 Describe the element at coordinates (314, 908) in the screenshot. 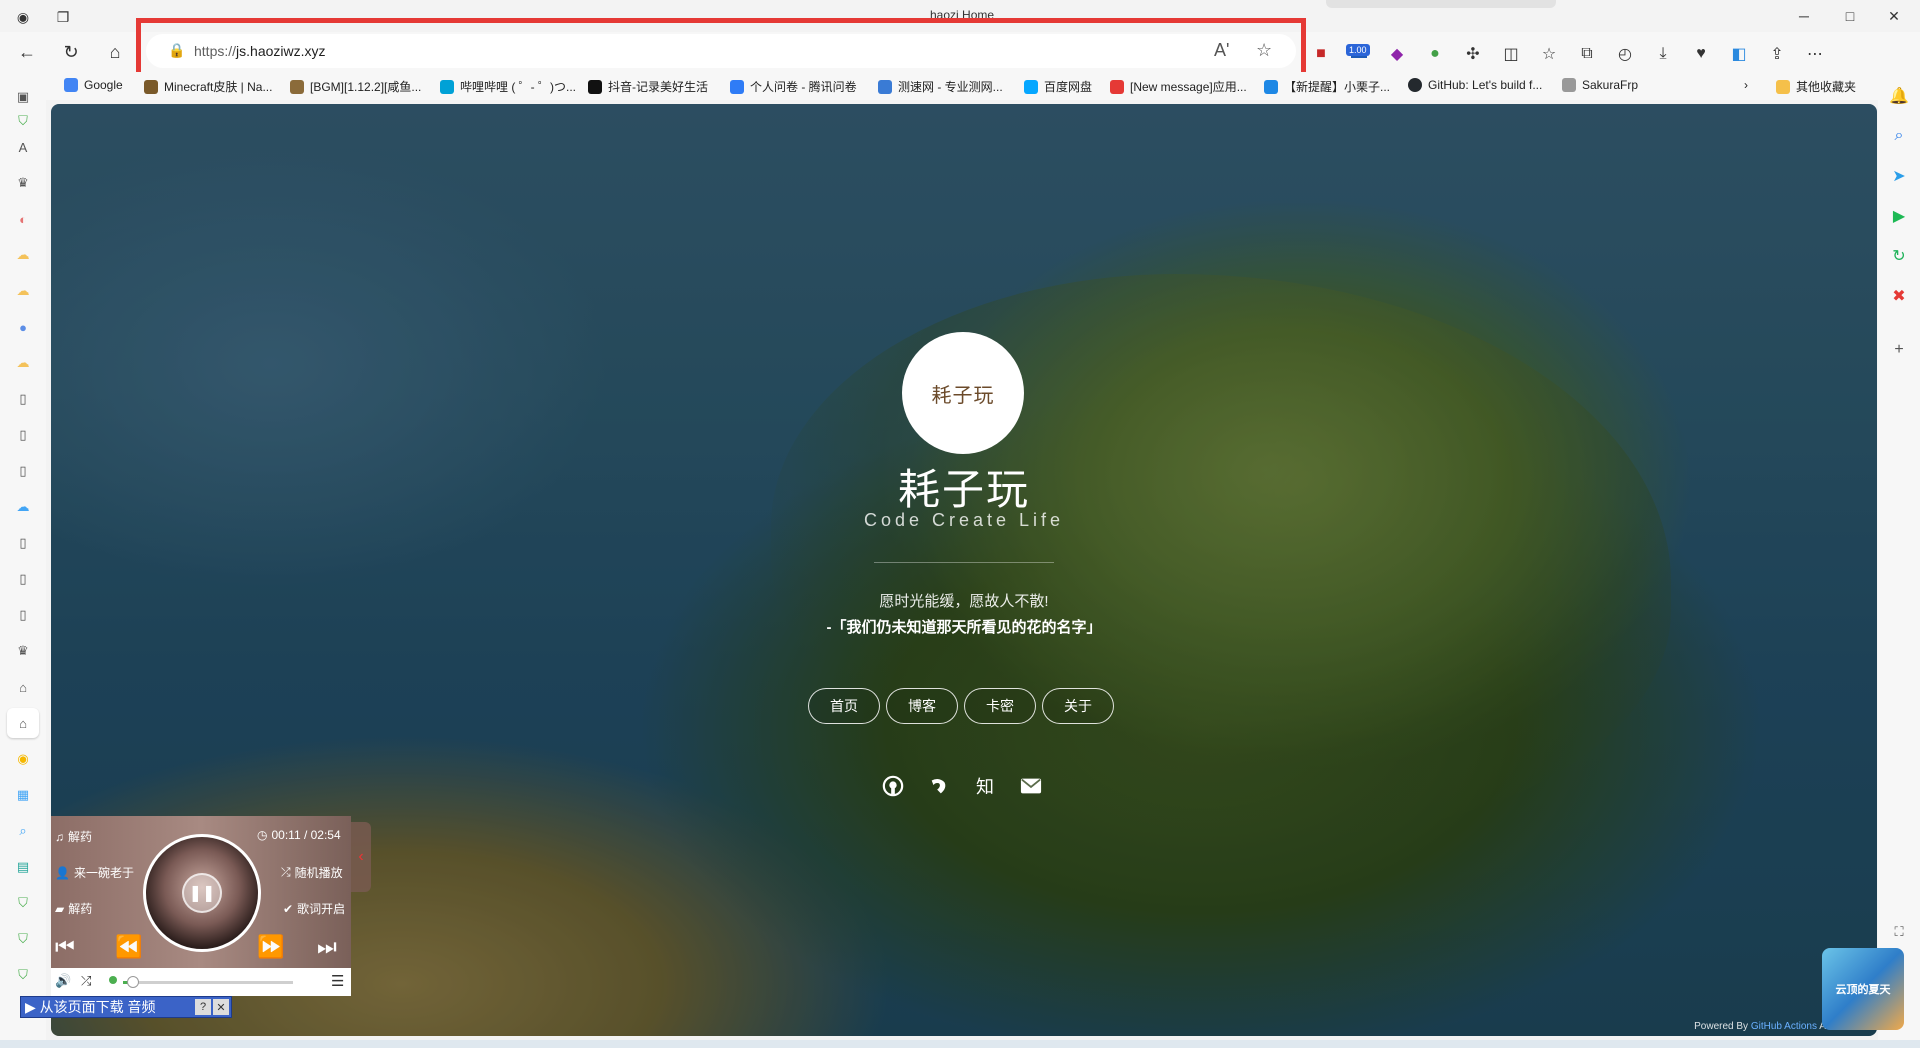

I see `lyrics-toggle: ✔ 歌词开启` at that location.